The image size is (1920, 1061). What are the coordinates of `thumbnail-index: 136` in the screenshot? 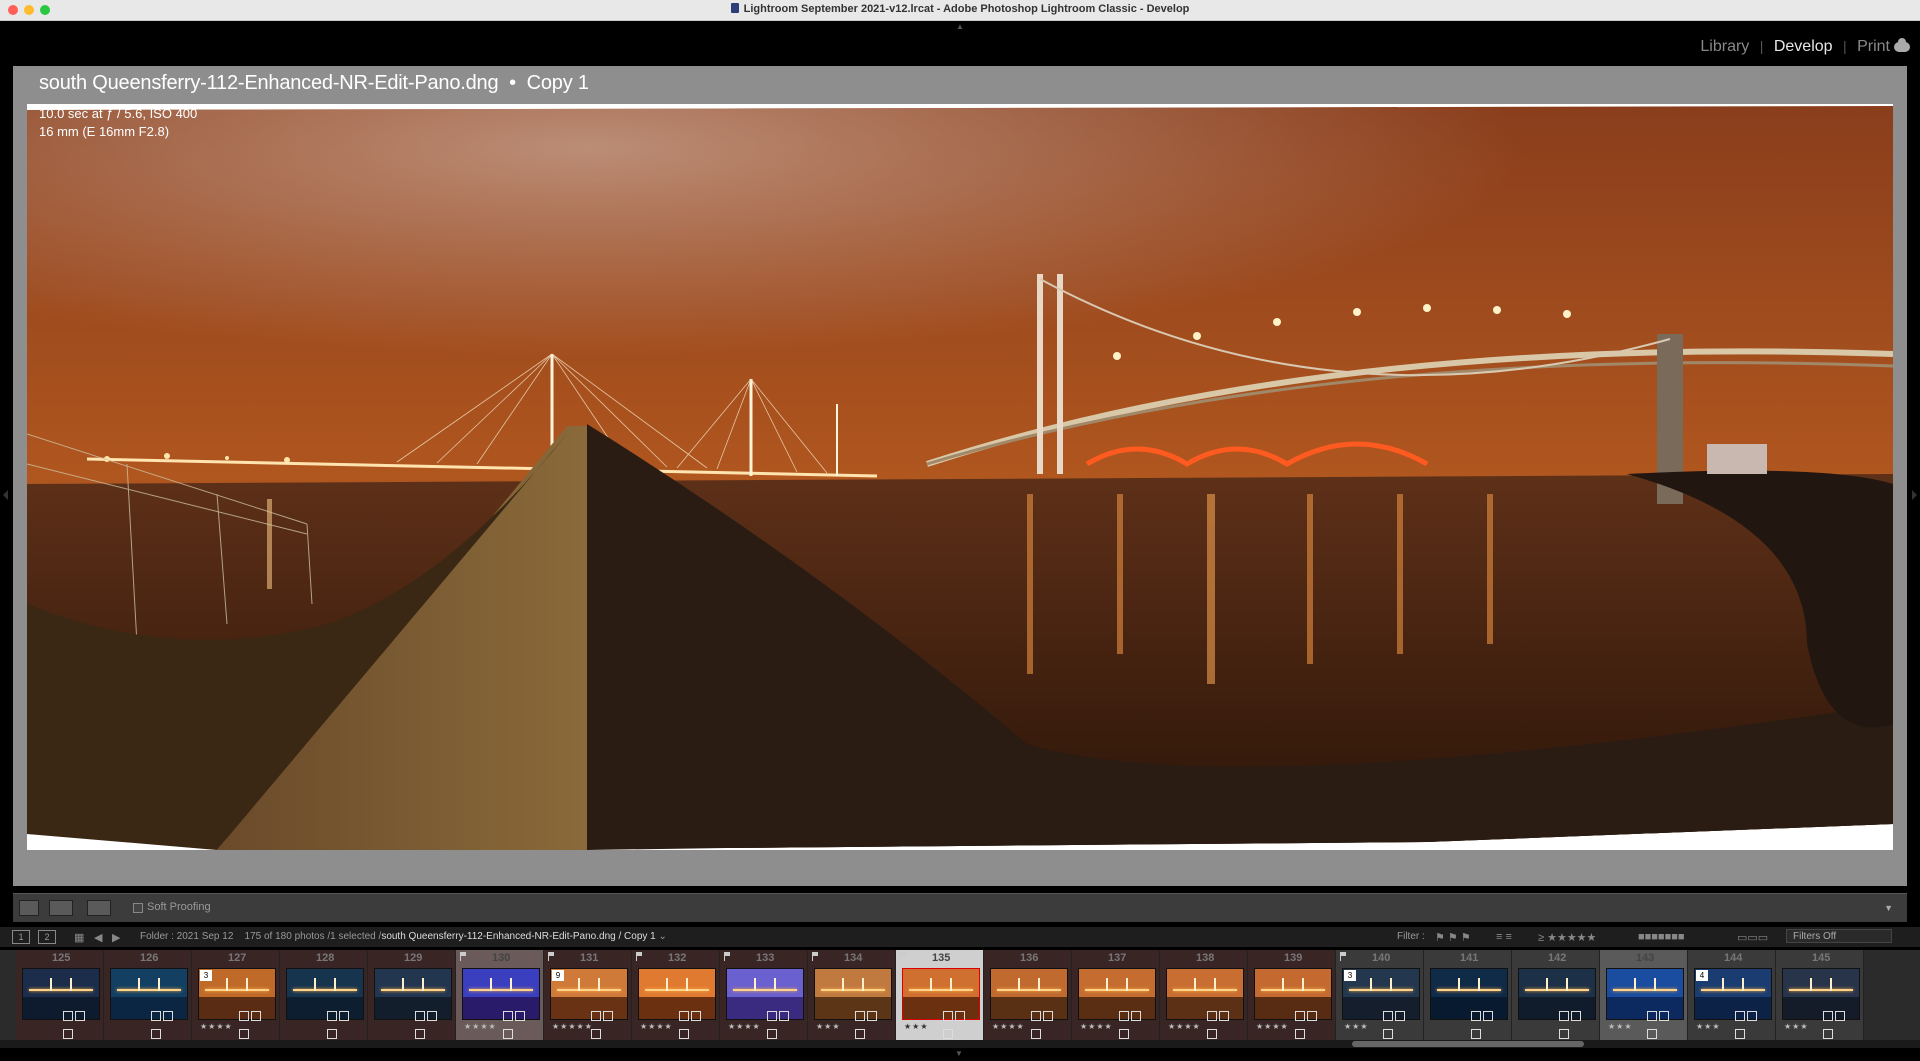 It's located at (1029, 958).